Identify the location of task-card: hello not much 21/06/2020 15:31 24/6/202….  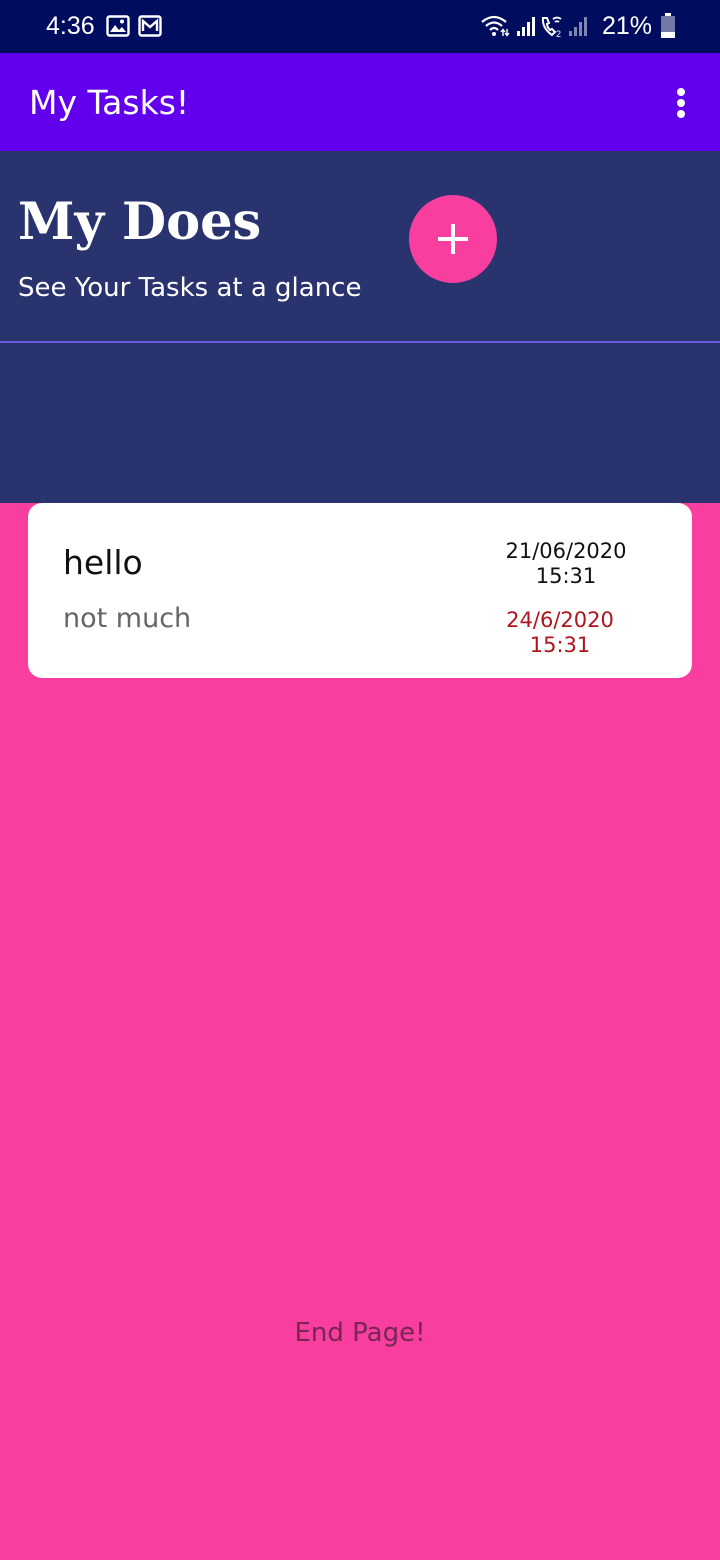
(360, 590).